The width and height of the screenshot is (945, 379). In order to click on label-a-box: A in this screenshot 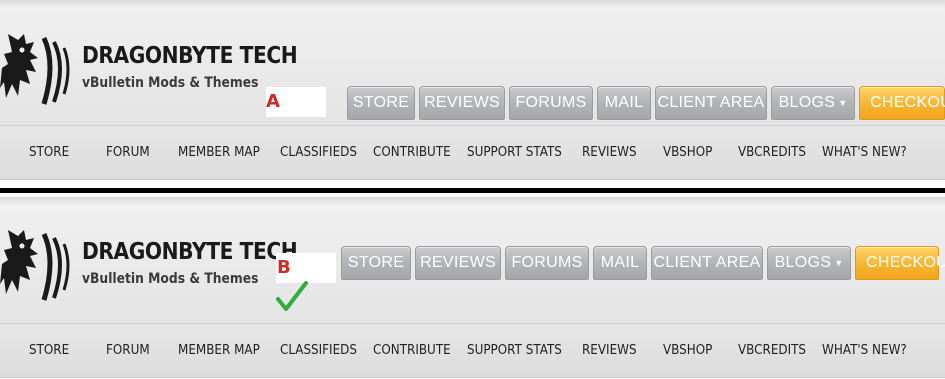, I will do `click(296, 102)`.